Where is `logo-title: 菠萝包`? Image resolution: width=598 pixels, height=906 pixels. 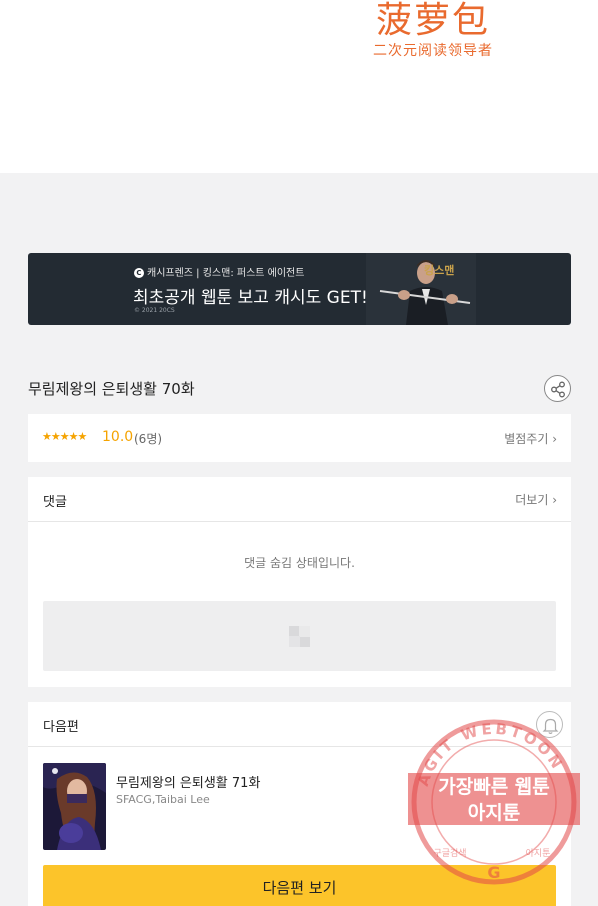
logo-title: 菠萝包 is located at coordinates (432, 20).